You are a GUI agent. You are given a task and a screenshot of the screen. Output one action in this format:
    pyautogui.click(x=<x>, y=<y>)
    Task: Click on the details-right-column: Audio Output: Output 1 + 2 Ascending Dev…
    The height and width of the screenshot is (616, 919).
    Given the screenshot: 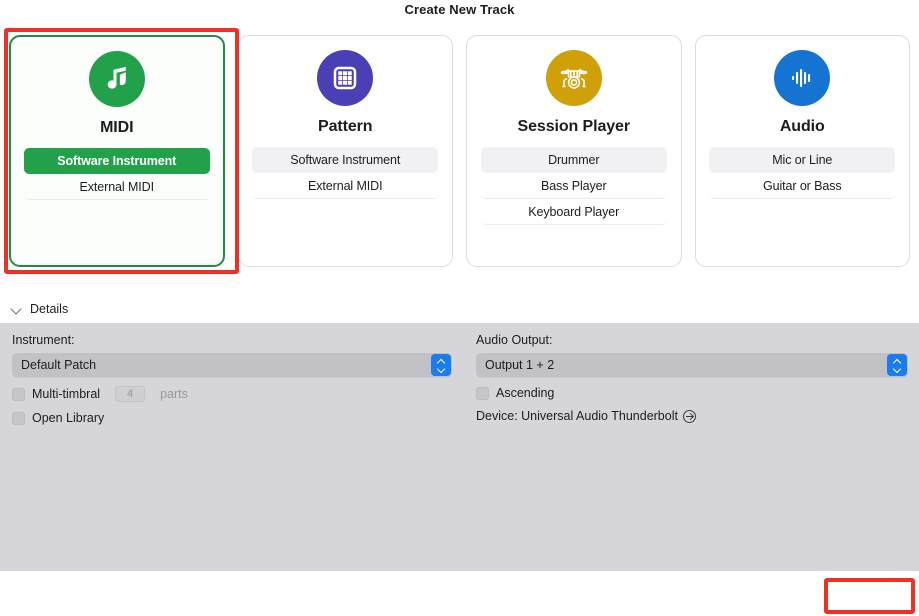 What is the action you would take?
    pyautogui.click(x=692, y=378)
    